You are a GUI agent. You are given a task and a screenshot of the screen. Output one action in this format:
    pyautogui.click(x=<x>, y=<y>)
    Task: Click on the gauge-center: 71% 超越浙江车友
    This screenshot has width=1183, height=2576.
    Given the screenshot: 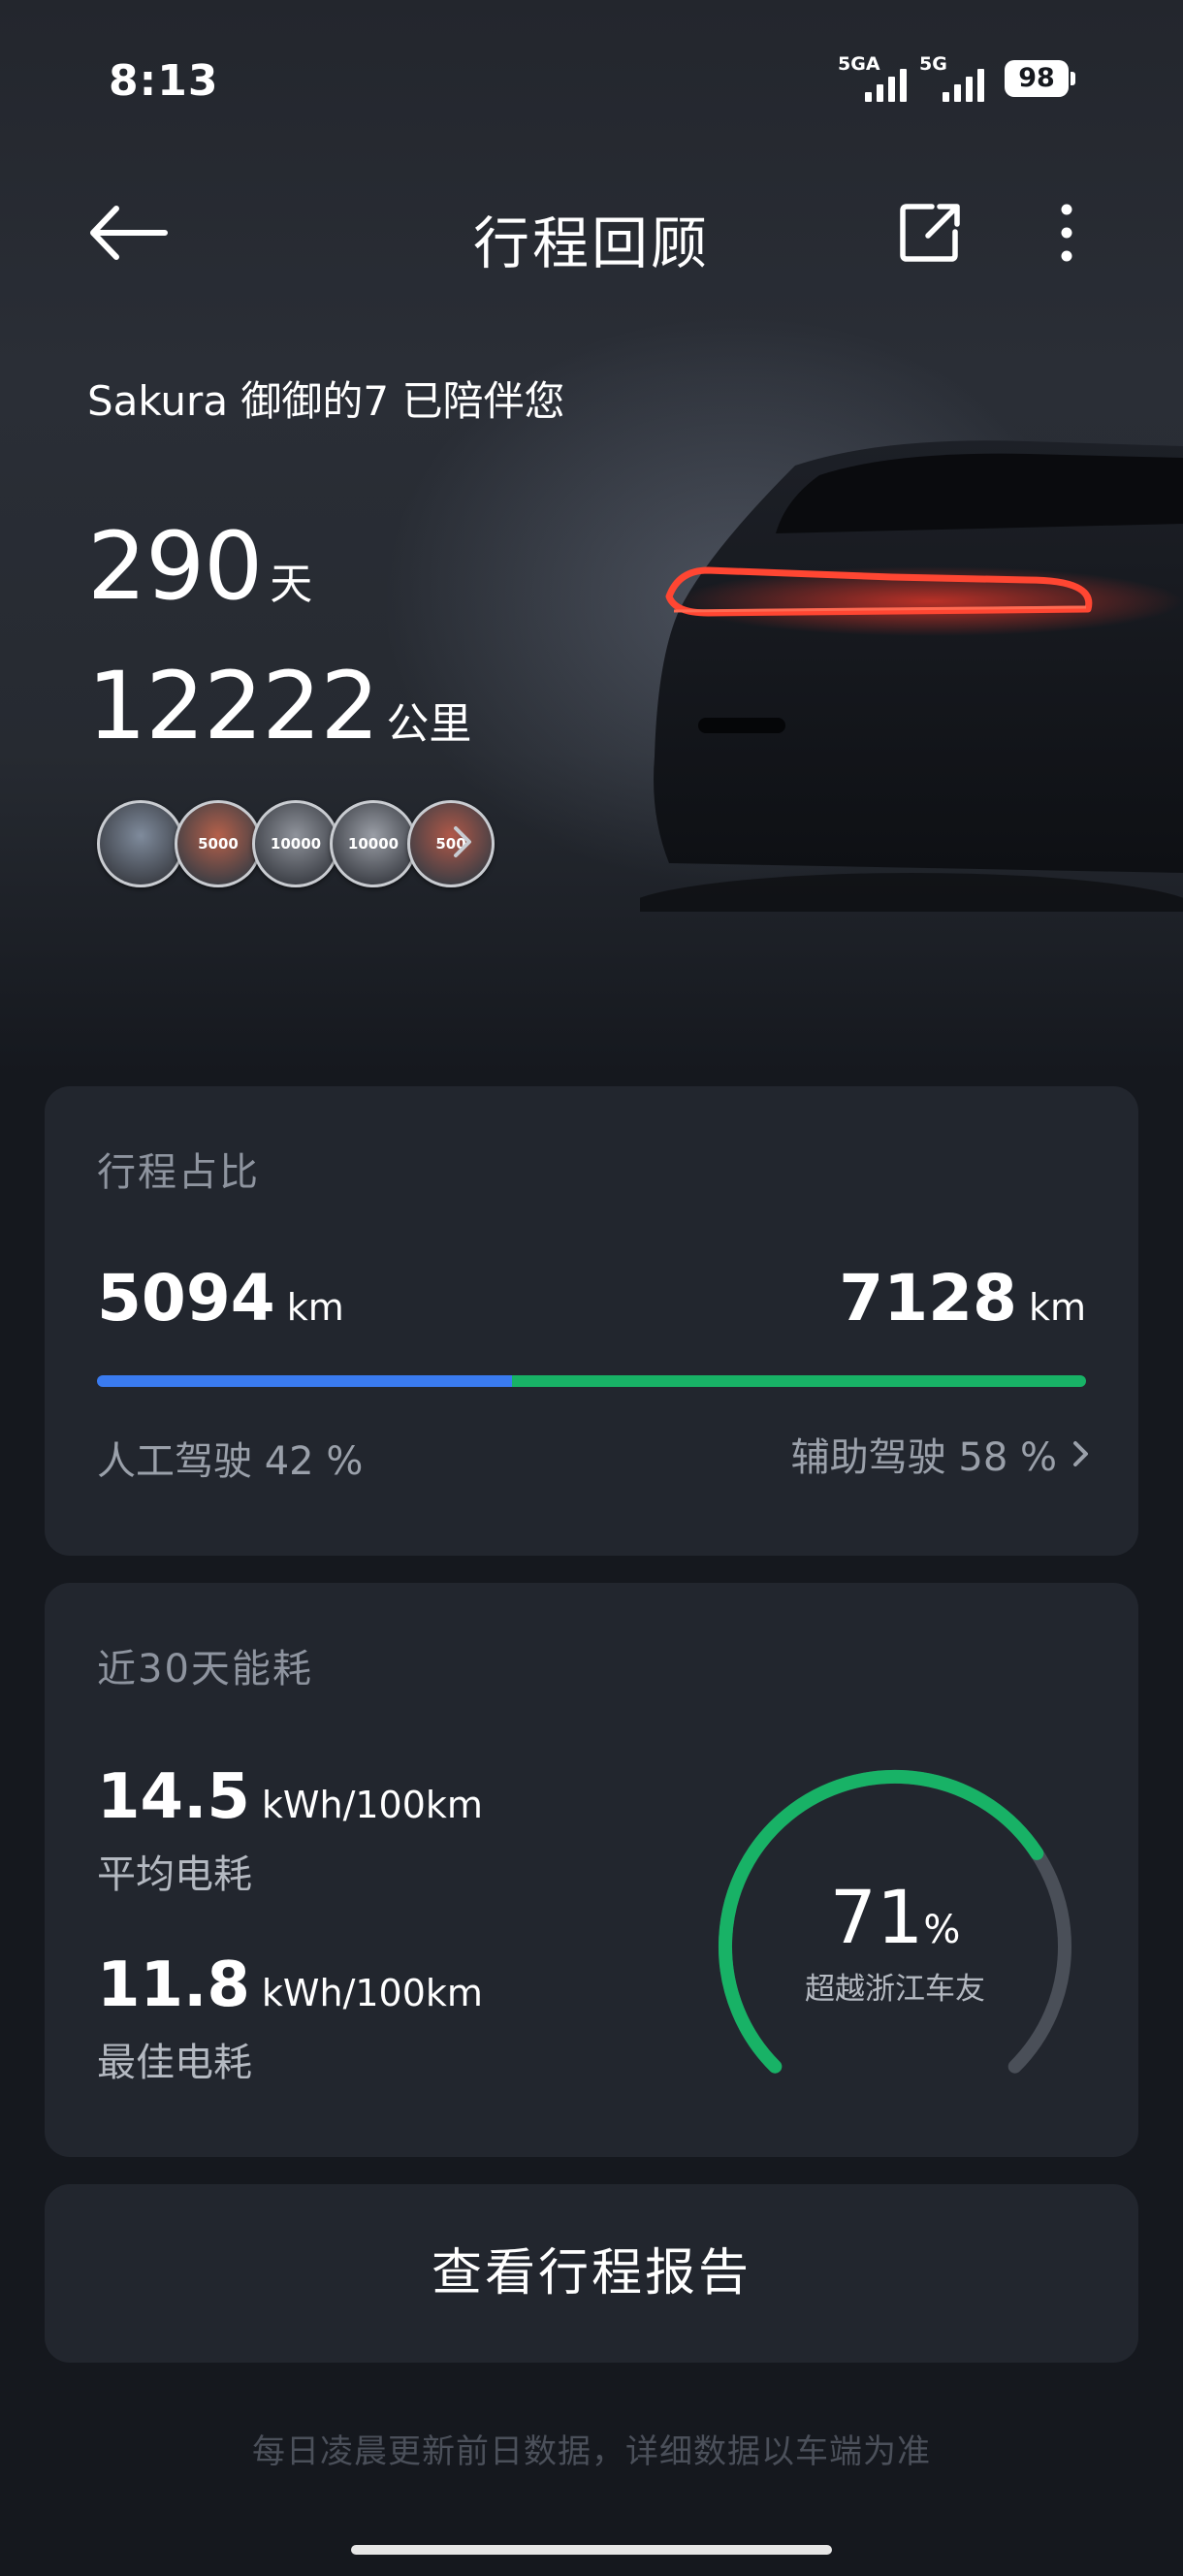 What is the action you would take?
    pyautogui.click(x=895, y=1941)
    